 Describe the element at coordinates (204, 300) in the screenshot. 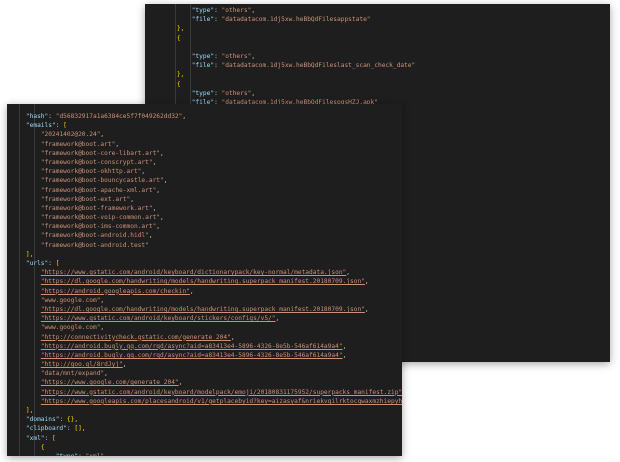

I see `code-line: "www.google.com",` at that location.